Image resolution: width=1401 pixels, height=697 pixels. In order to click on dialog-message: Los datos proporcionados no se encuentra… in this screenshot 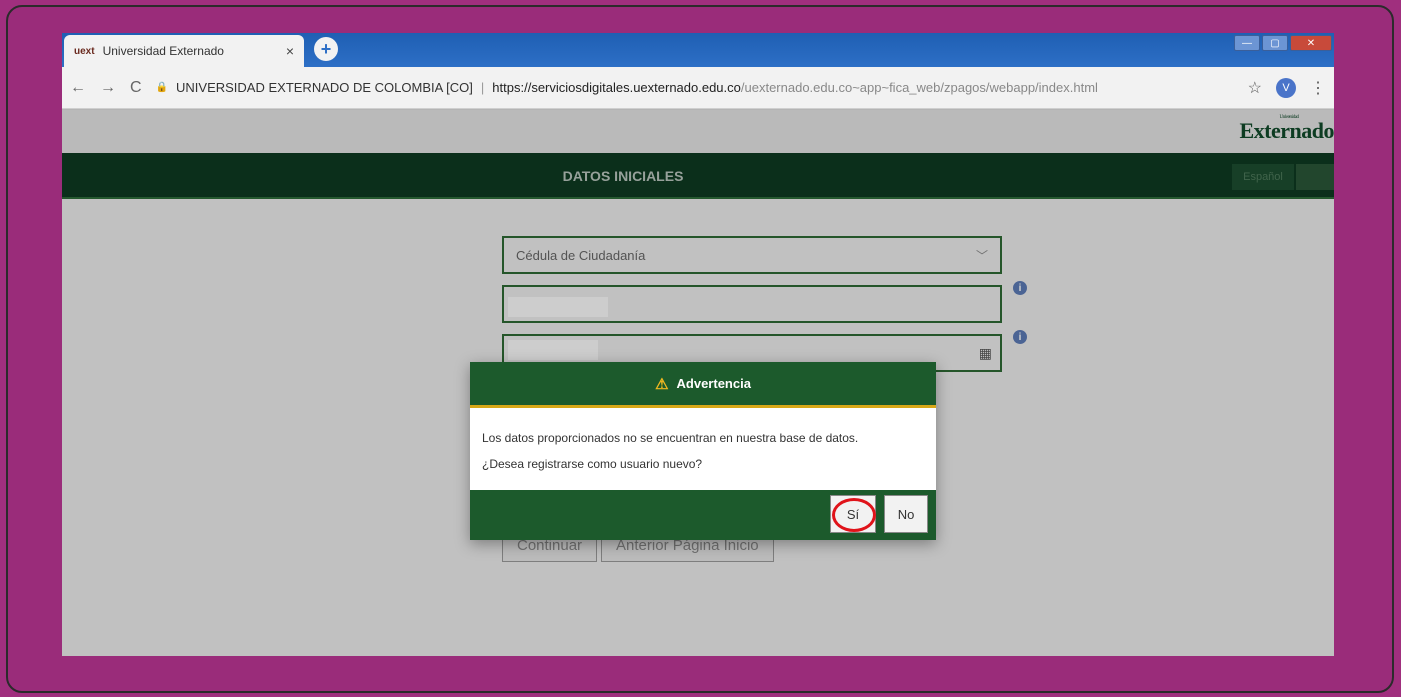, I will do `click(670, 438)`.